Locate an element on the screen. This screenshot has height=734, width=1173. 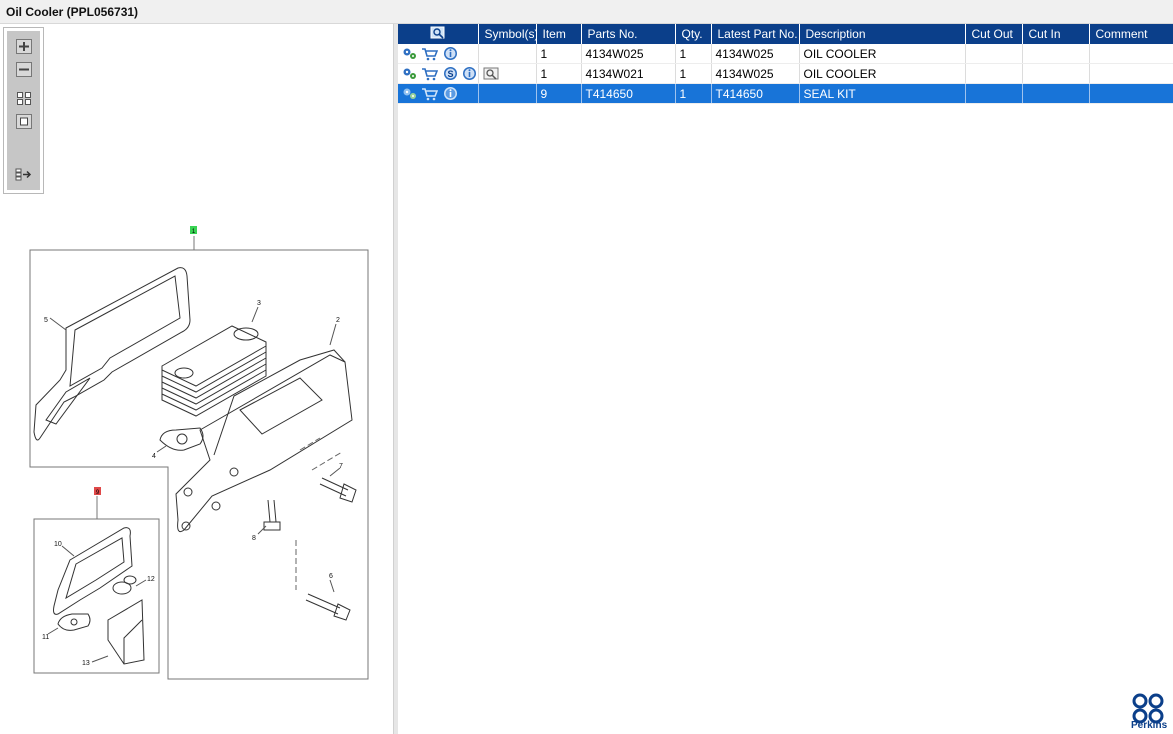
callout-12: 12 is located at coordinates (151, 579).